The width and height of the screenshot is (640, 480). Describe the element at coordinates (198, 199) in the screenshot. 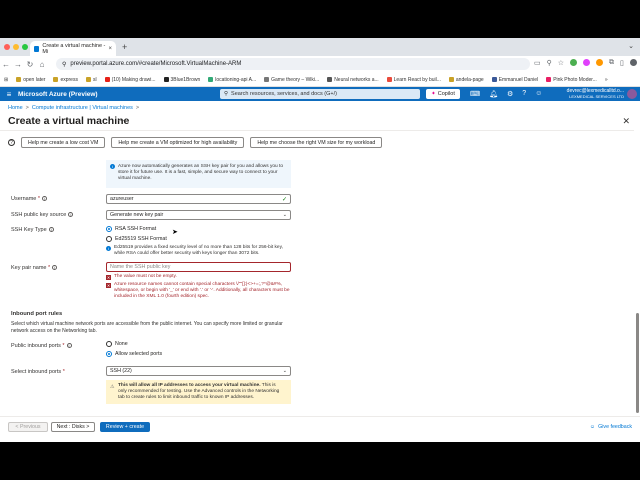

I see `username-input: azureuser ✓` at that location.